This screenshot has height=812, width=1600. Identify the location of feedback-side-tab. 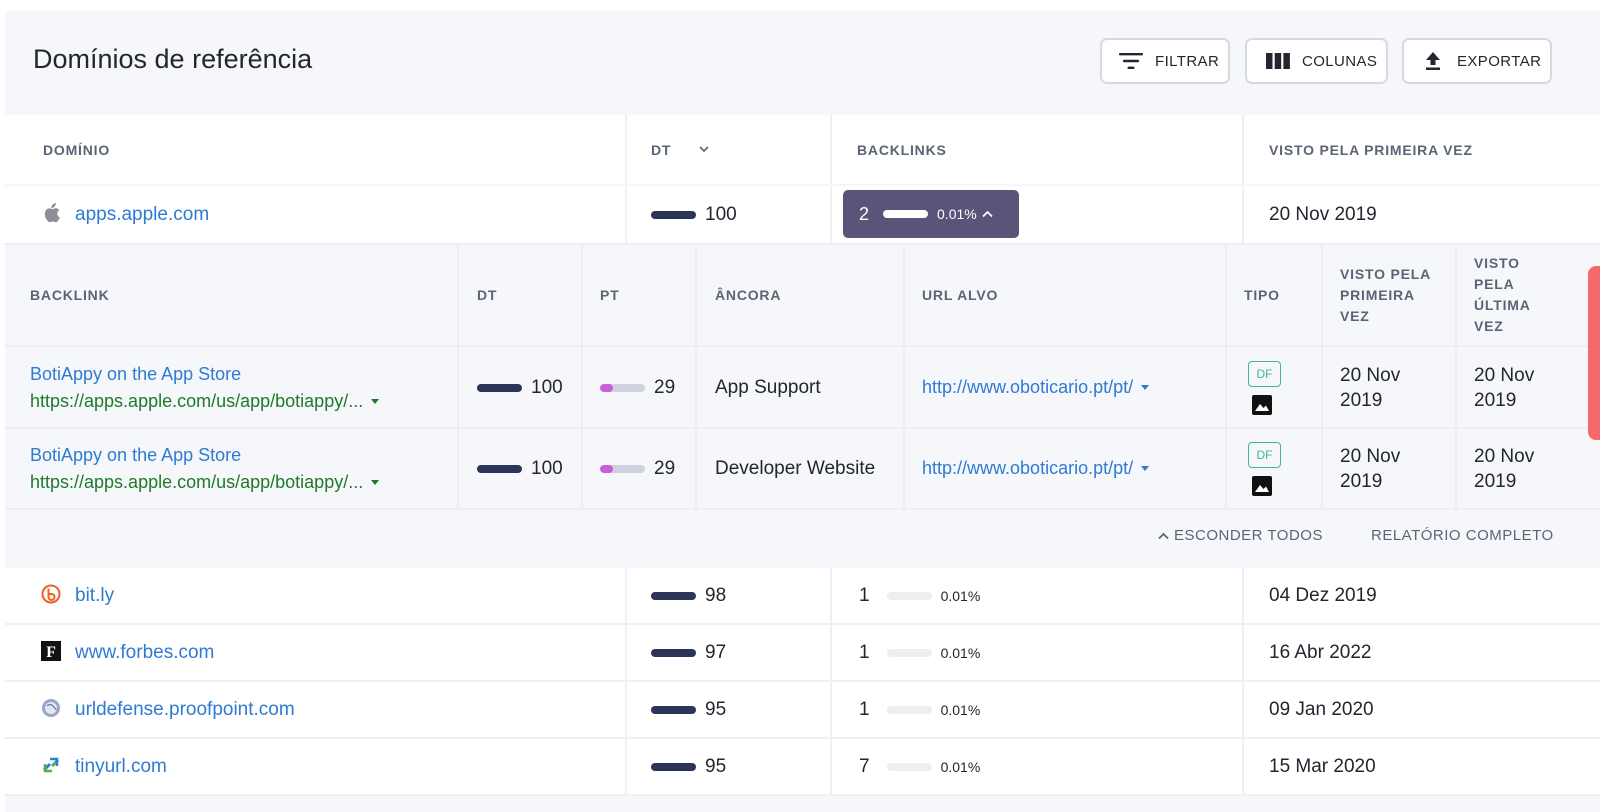
(1594, 353).